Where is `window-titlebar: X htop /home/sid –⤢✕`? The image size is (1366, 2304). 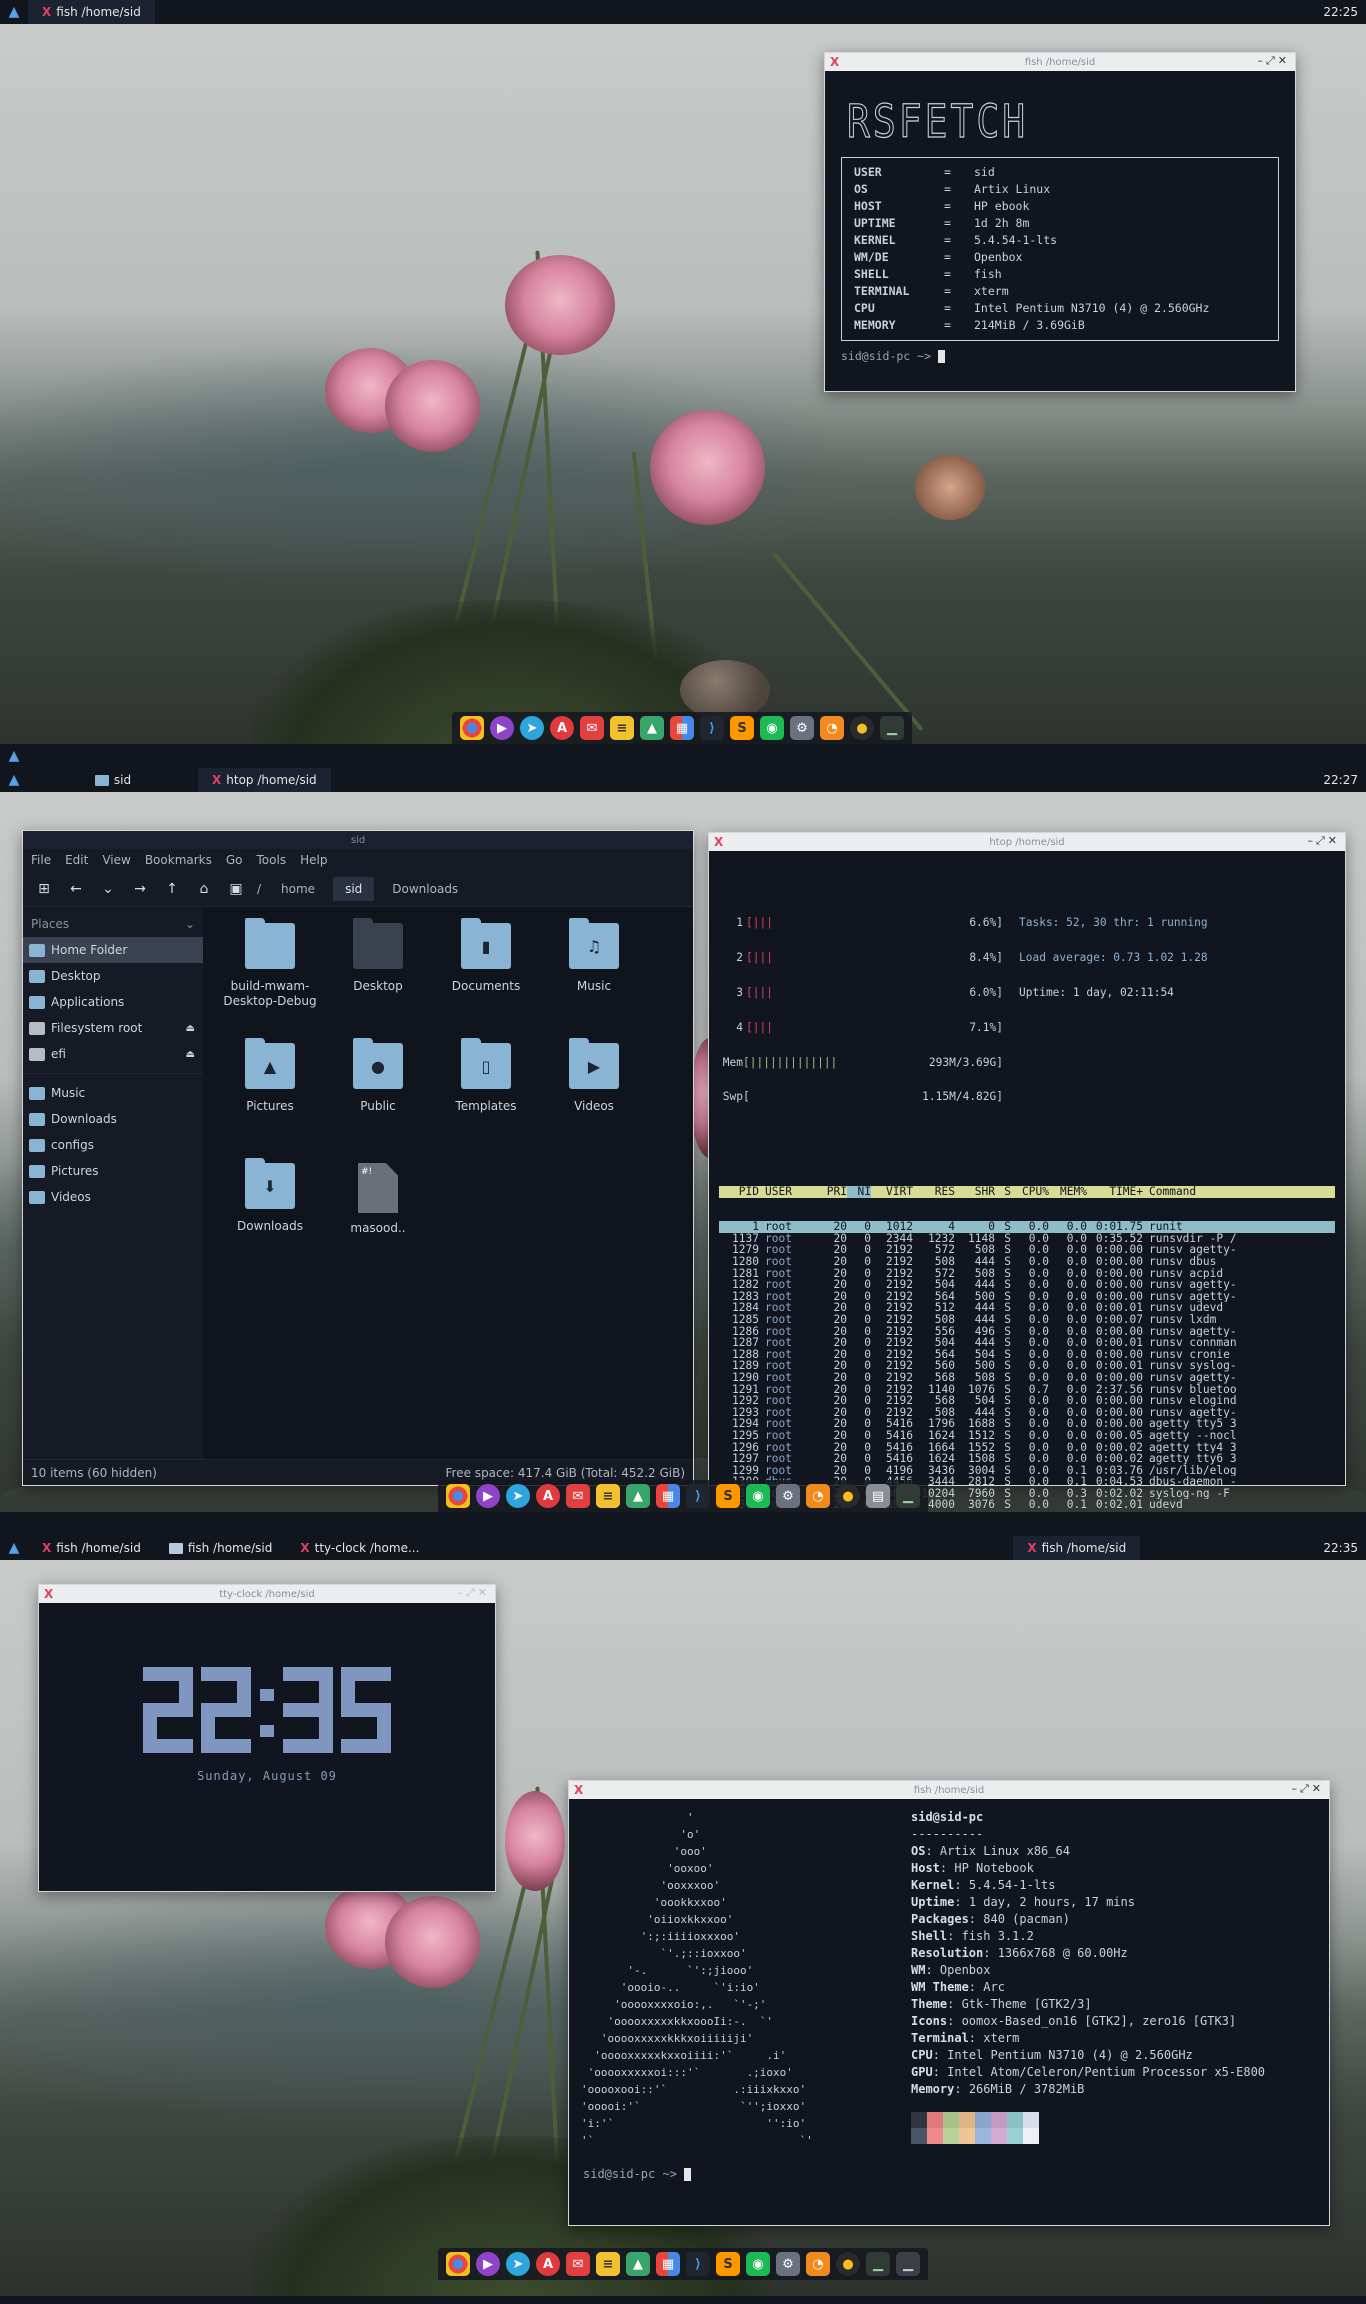
window-titlebar: X htop /home/sid –⤢✕ is located at coordinates (1027, 842).